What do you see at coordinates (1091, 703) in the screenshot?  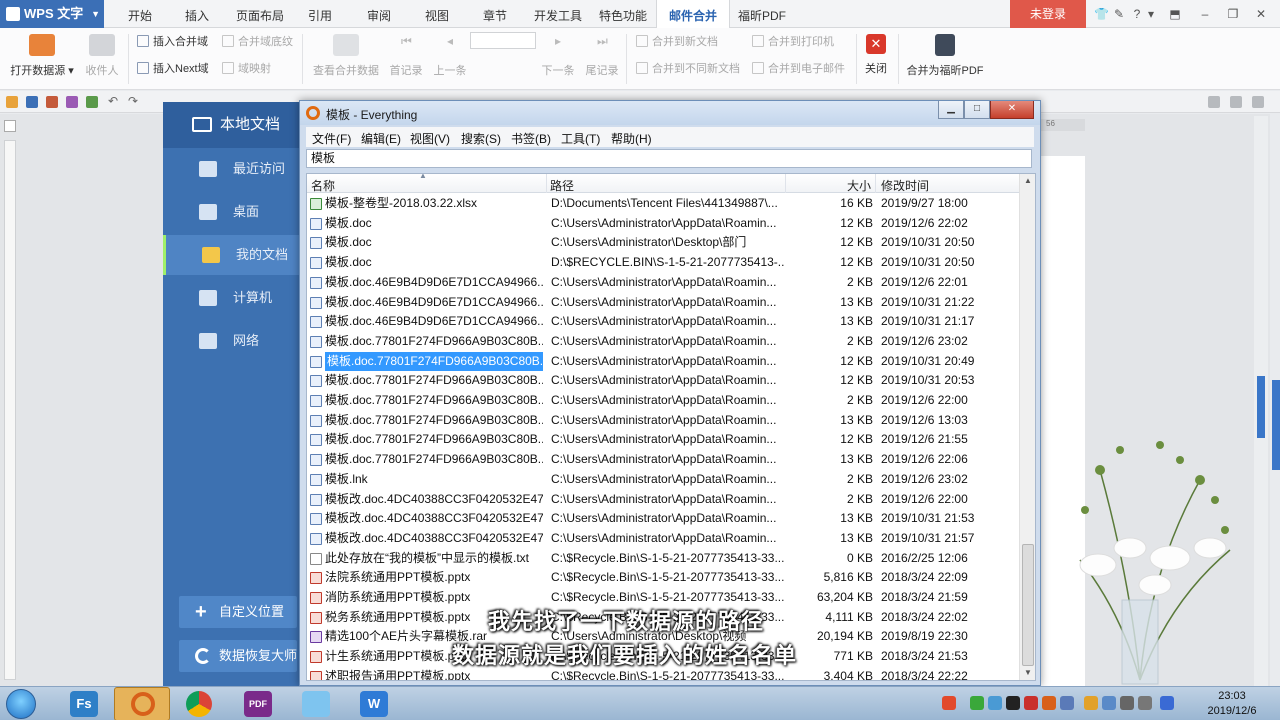 I see `flag-icon` at bounding box center [1091, 703].